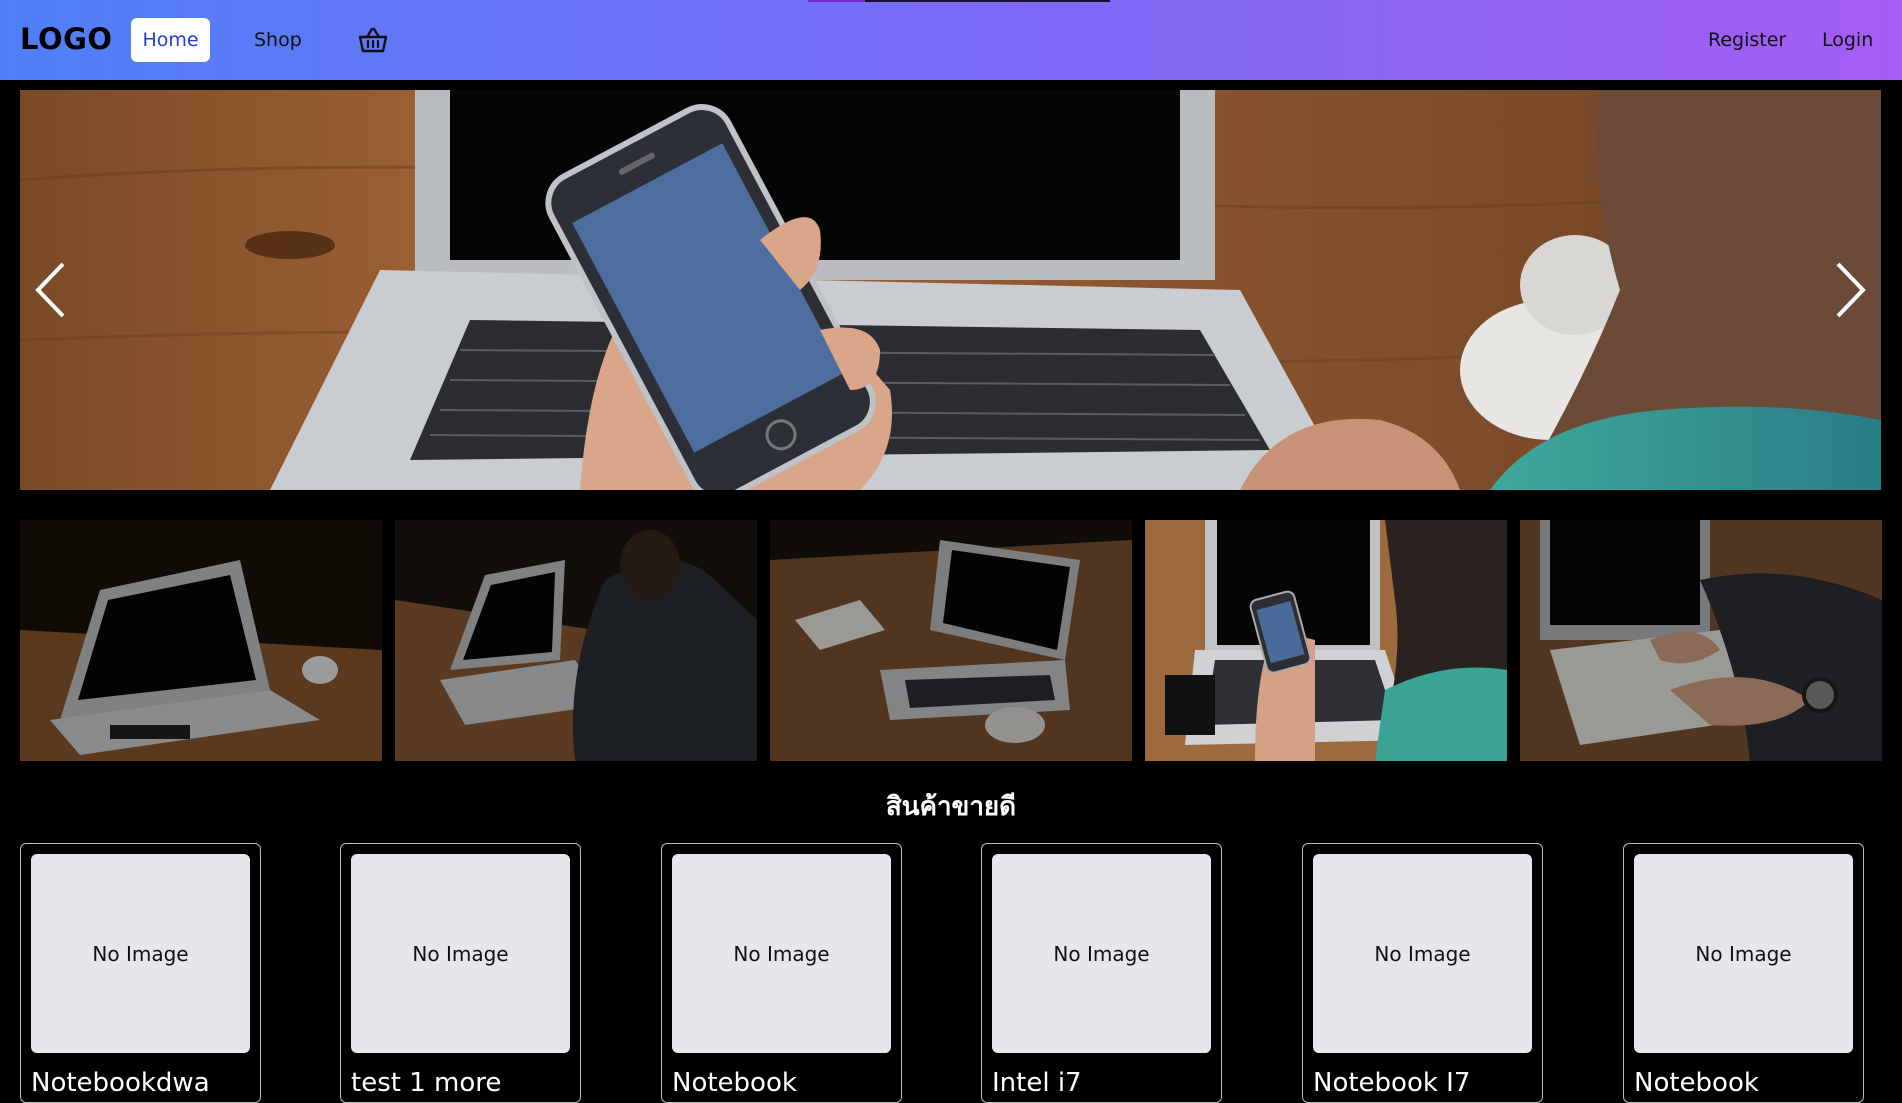 The image size is (1902, 1103). Describe the element at coordinates (951, 807) in the screenshot. I see `bestsellers-title: สินค้าขายดี` at that location.